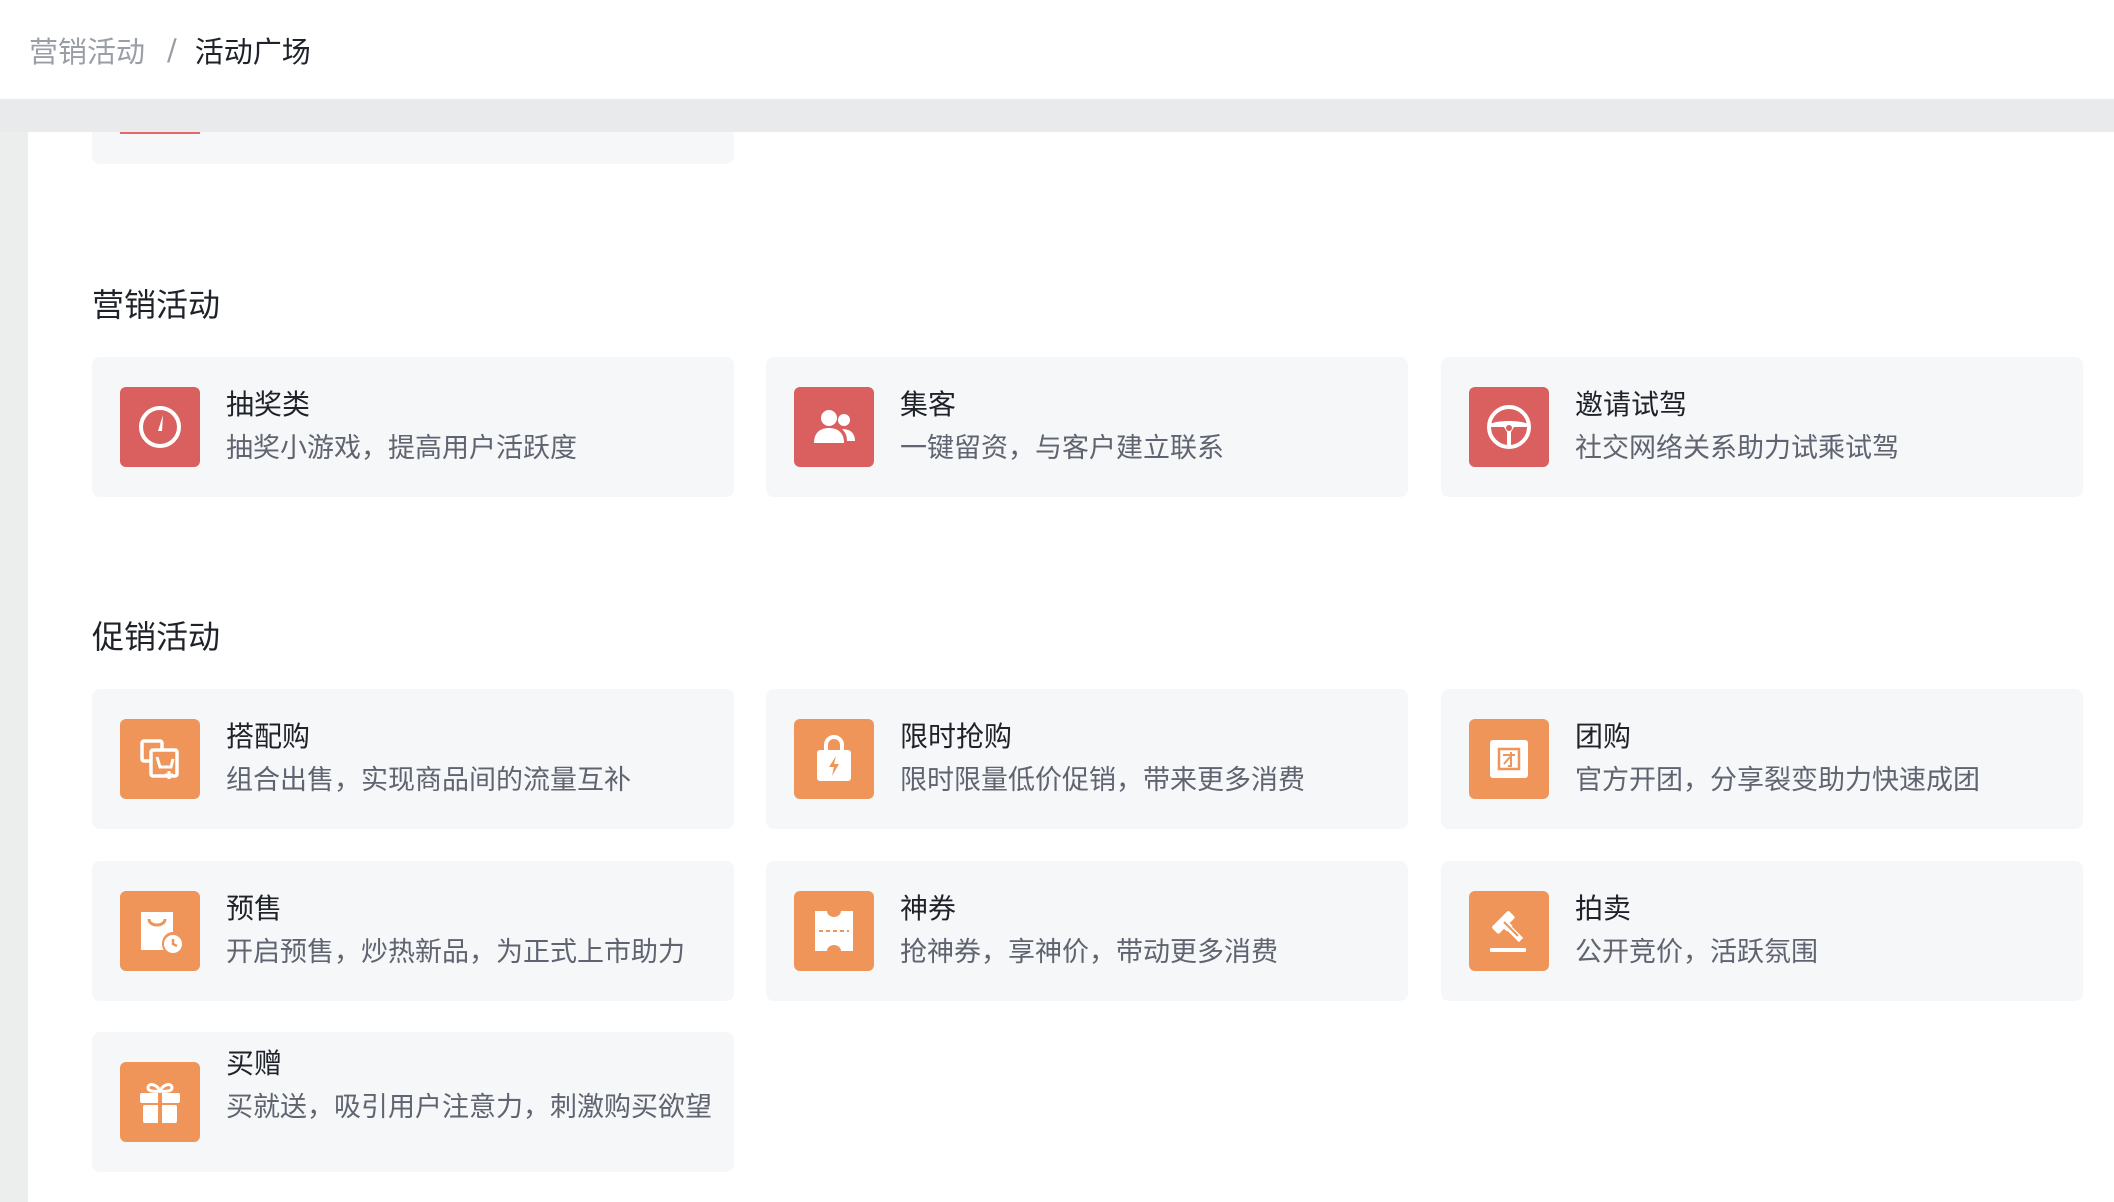 The image size is (2114, 1202). What do you see at coordinates (413, 931) in the screenshot?
I see `activity-card-presale: 预售 开启预售，炒热新品，为正式上市助力` at bounding box center [413, 931].